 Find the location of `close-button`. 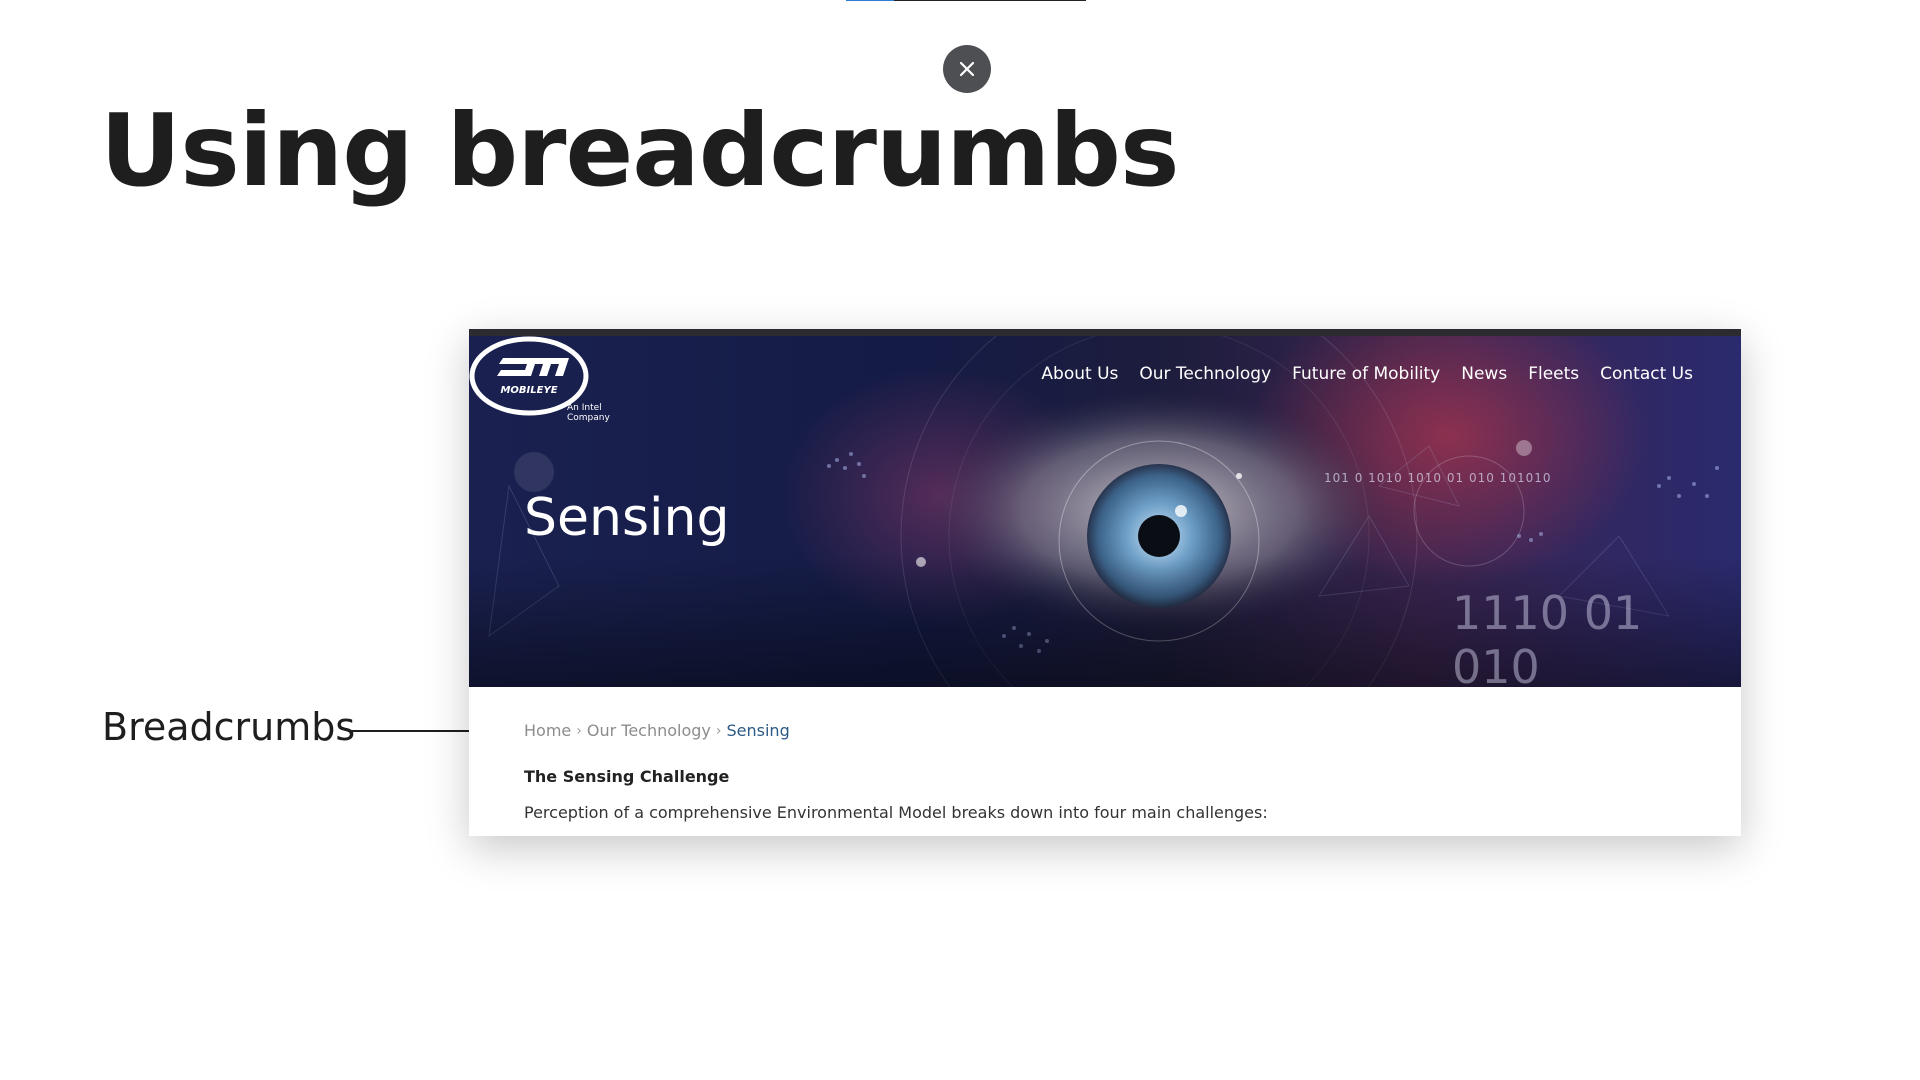

close-button is located at coordinates (967, 69).